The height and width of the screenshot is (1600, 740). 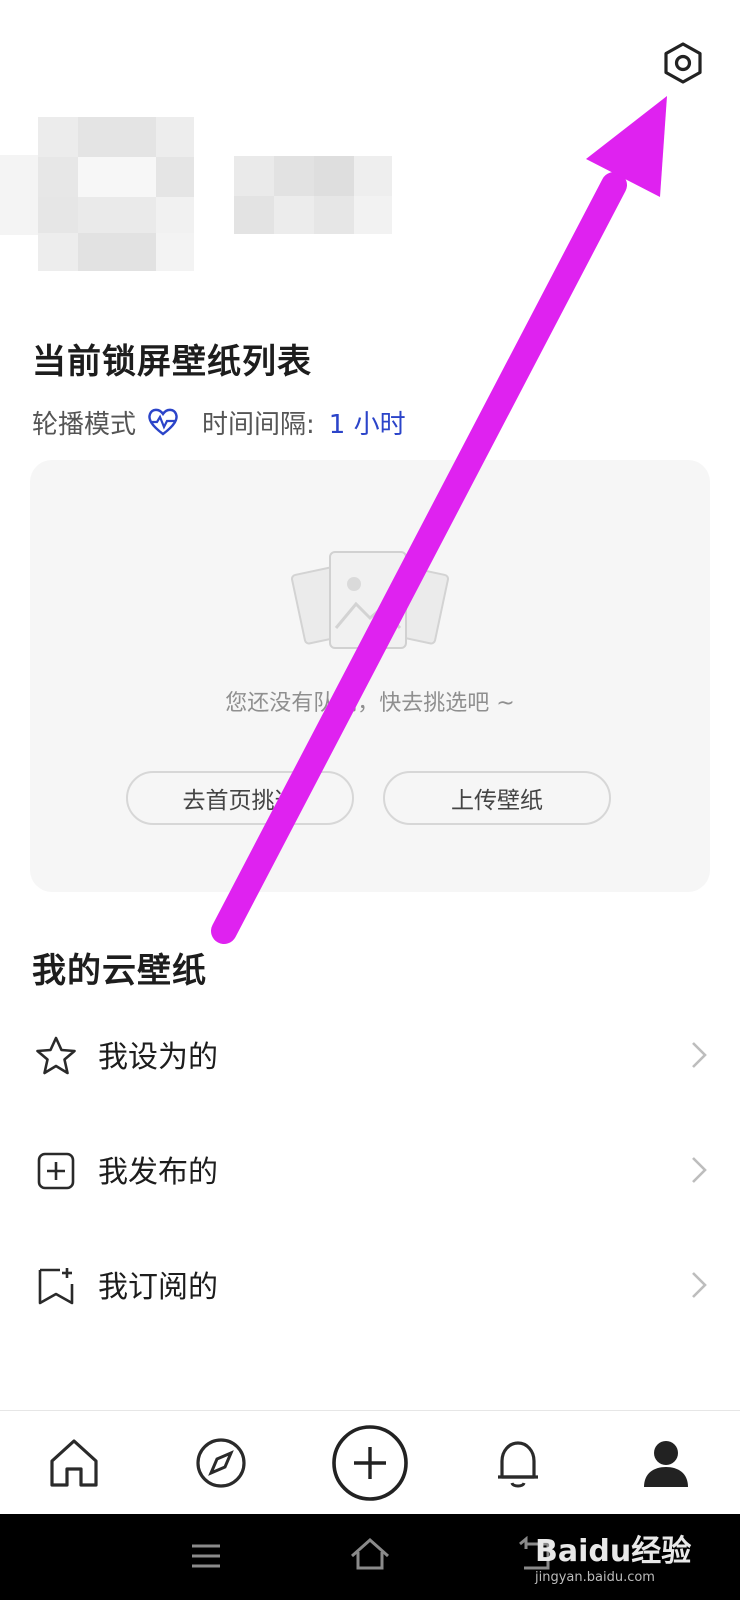 I want to click on home-icon, so click(x=74, y=1463).